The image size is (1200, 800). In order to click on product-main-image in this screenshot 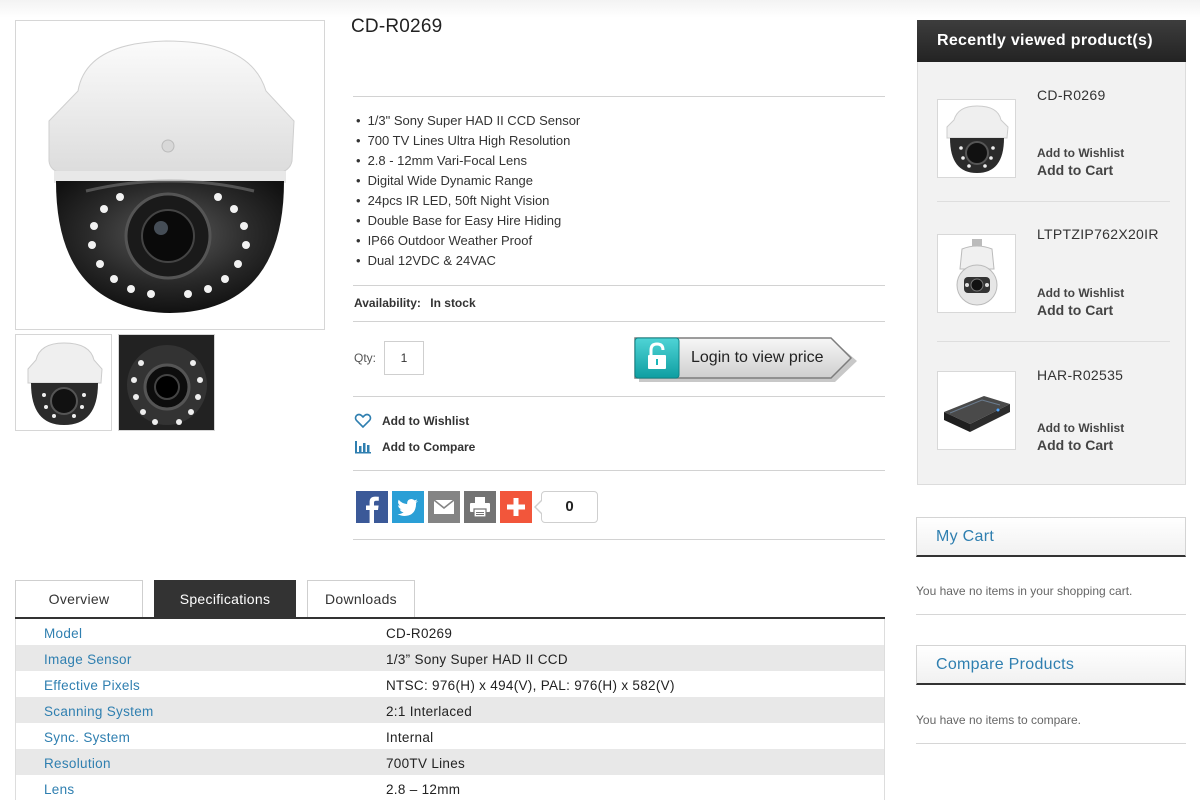, I will do `click(170, 175)`.